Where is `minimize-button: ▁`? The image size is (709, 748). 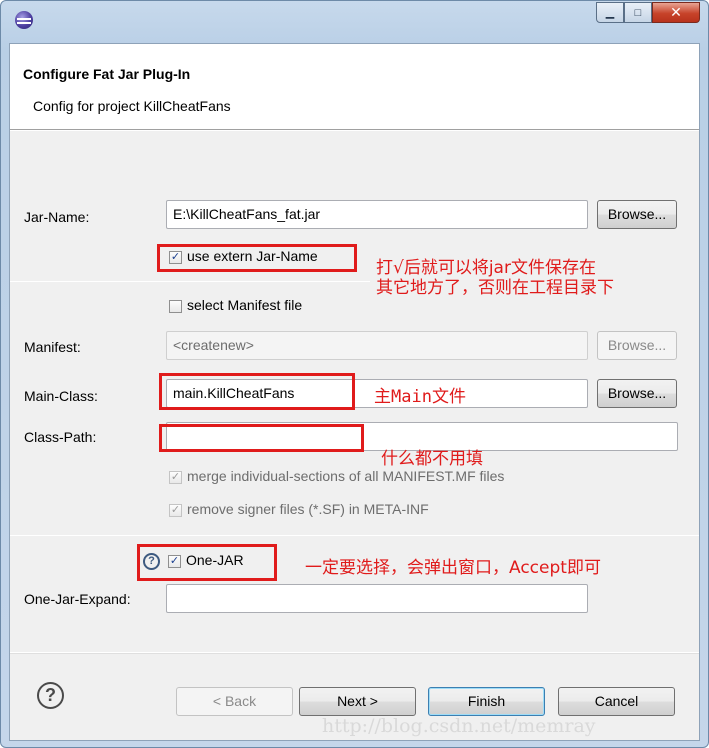 minimize-button: ▁ is located at coordinates (610, 12).